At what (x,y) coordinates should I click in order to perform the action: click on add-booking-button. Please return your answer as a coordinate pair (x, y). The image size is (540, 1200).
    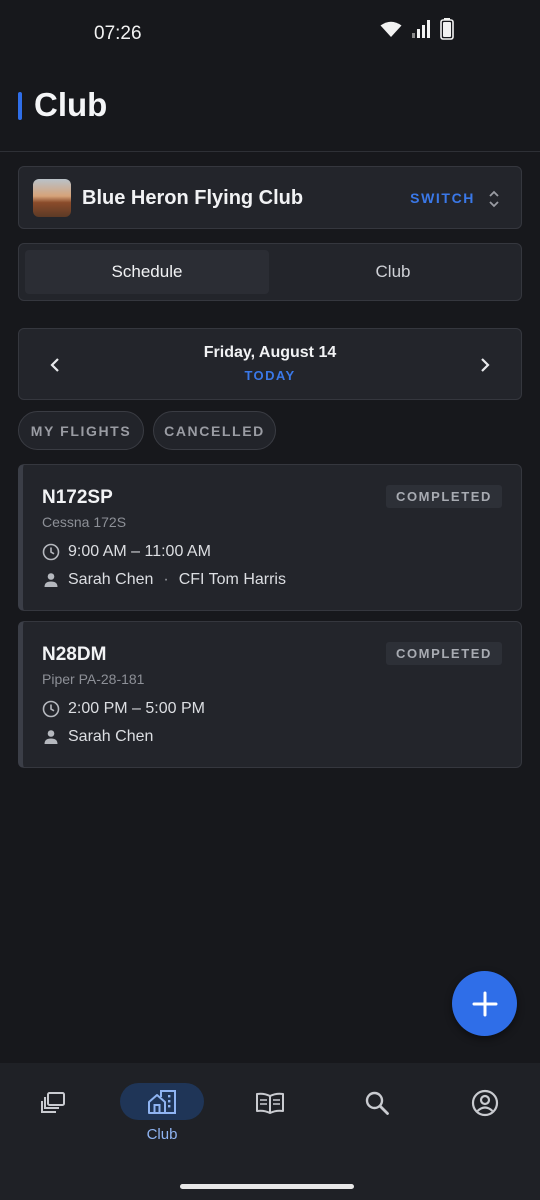
    Looking at the image, I should click on (484, 1003).